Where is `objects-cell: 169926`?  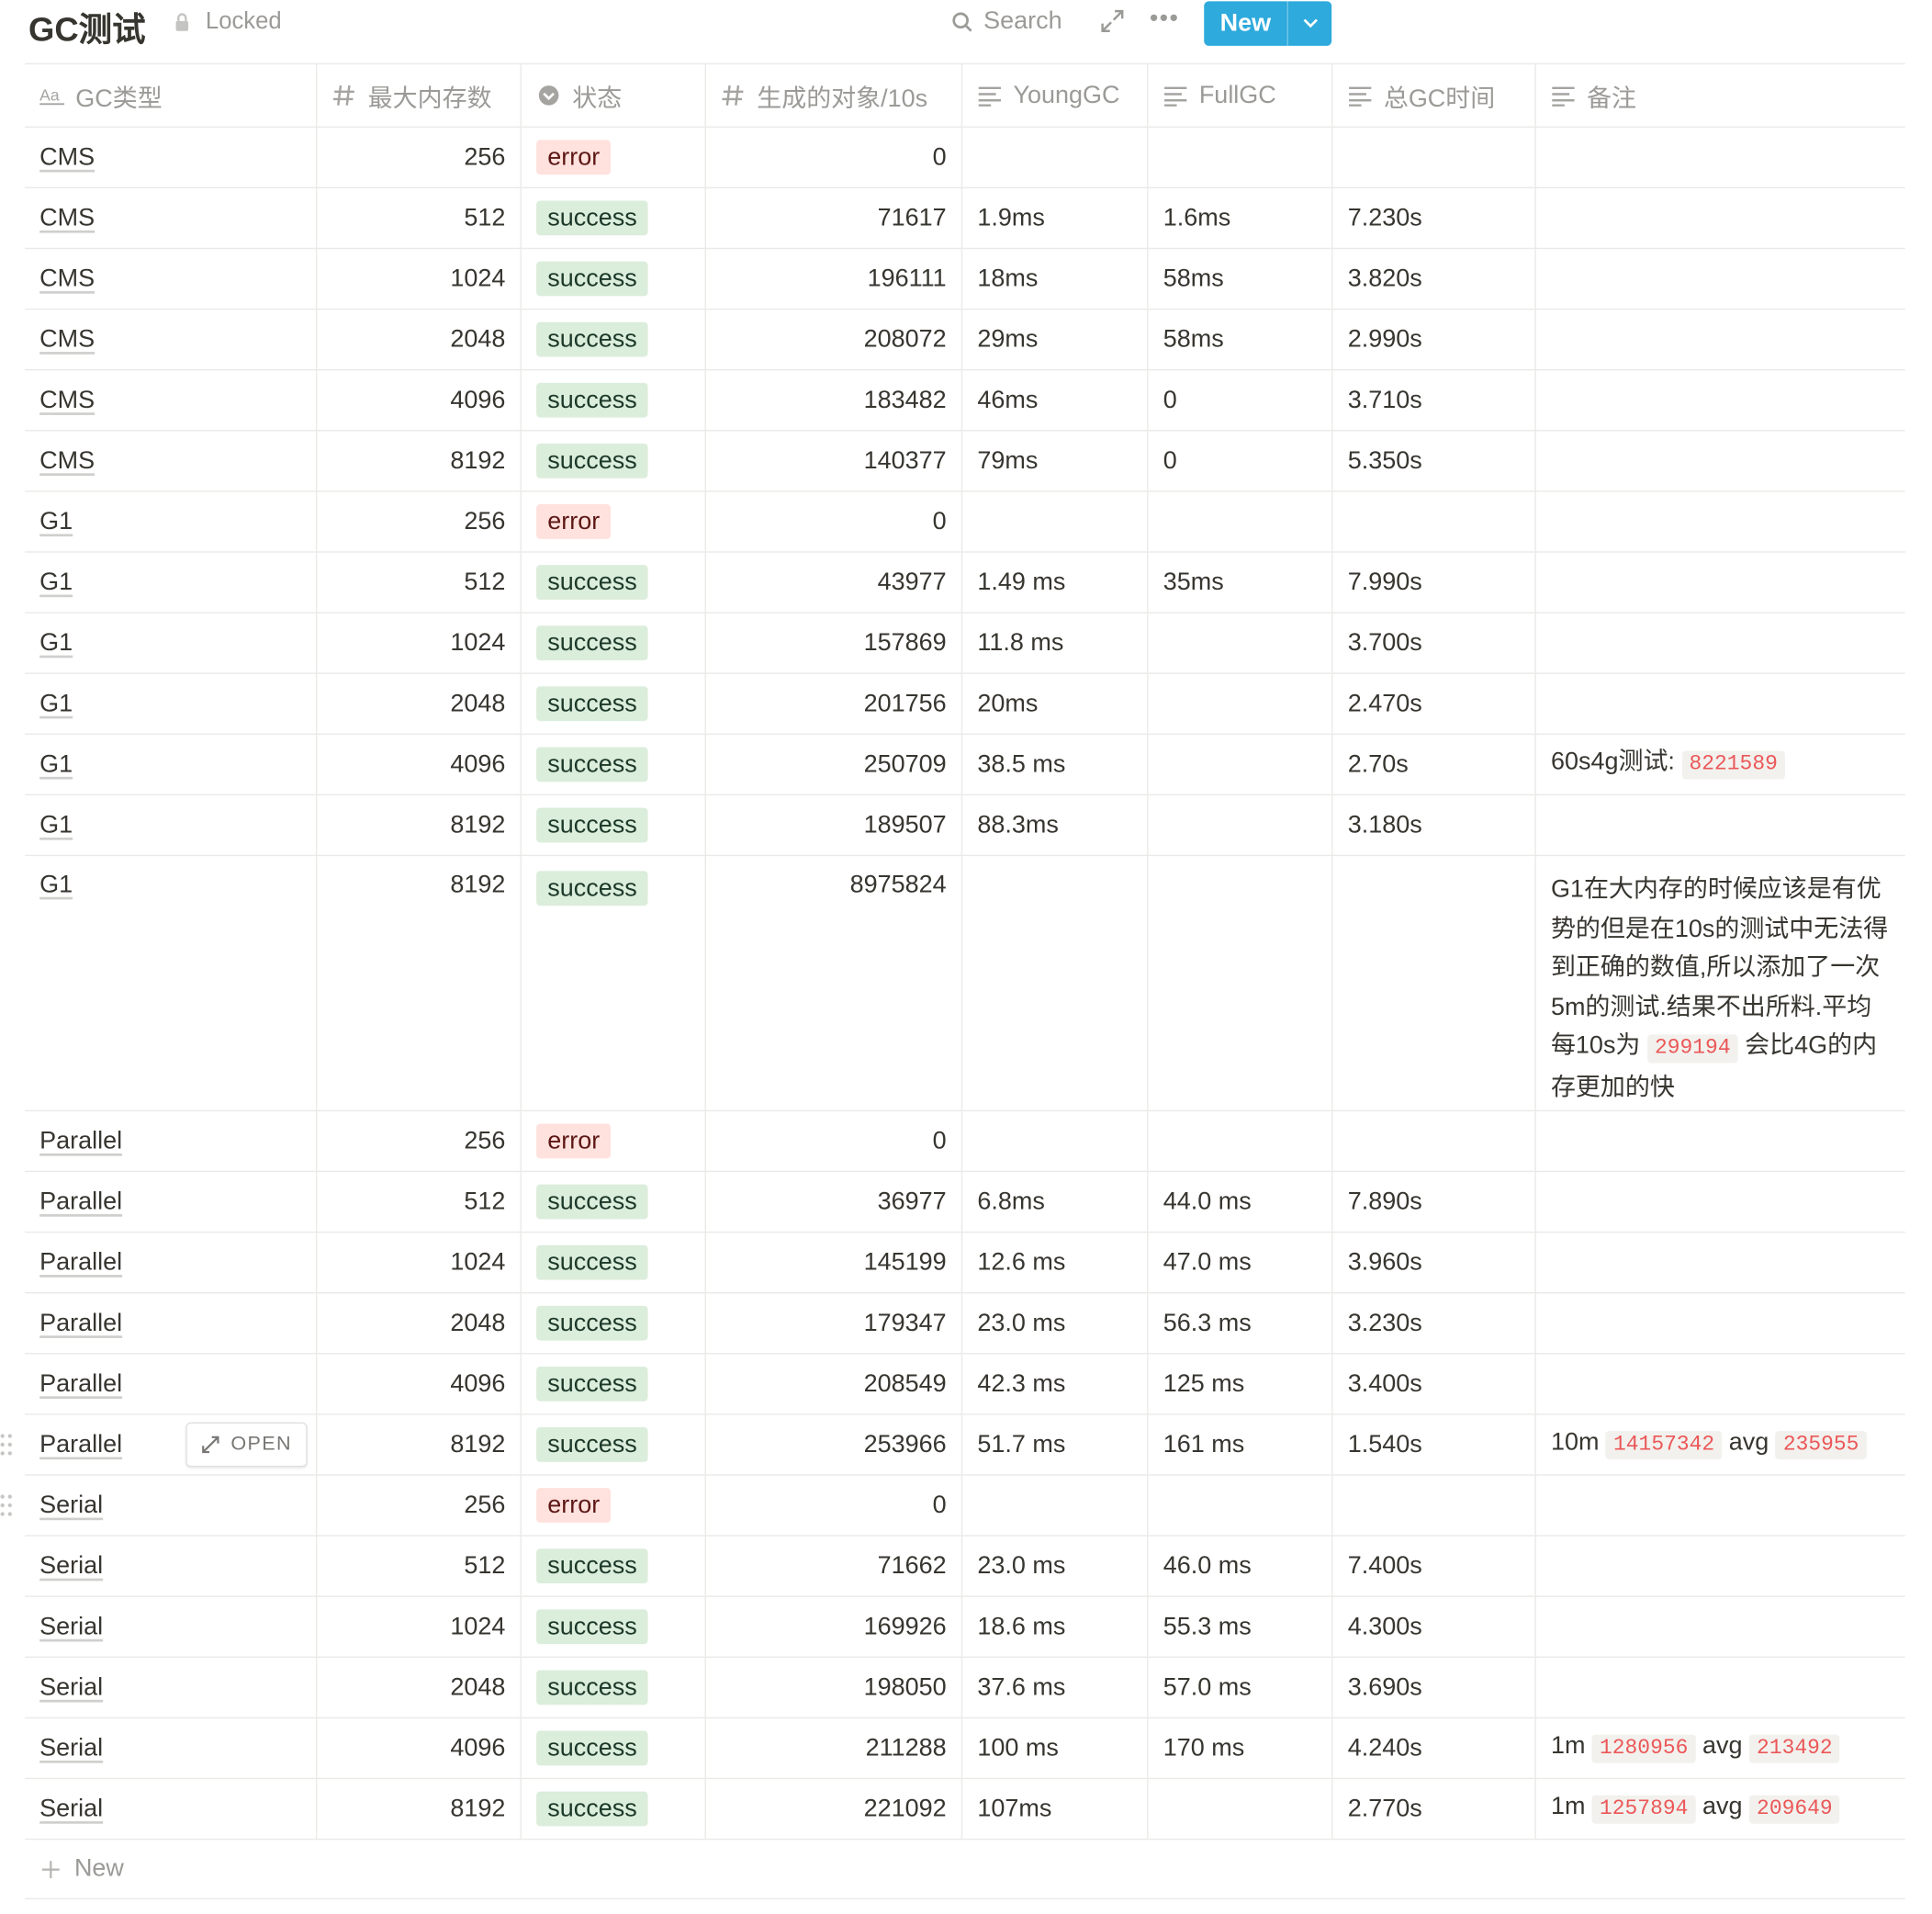
objects-cell: 169926 is located at coordinates (834, 1626).